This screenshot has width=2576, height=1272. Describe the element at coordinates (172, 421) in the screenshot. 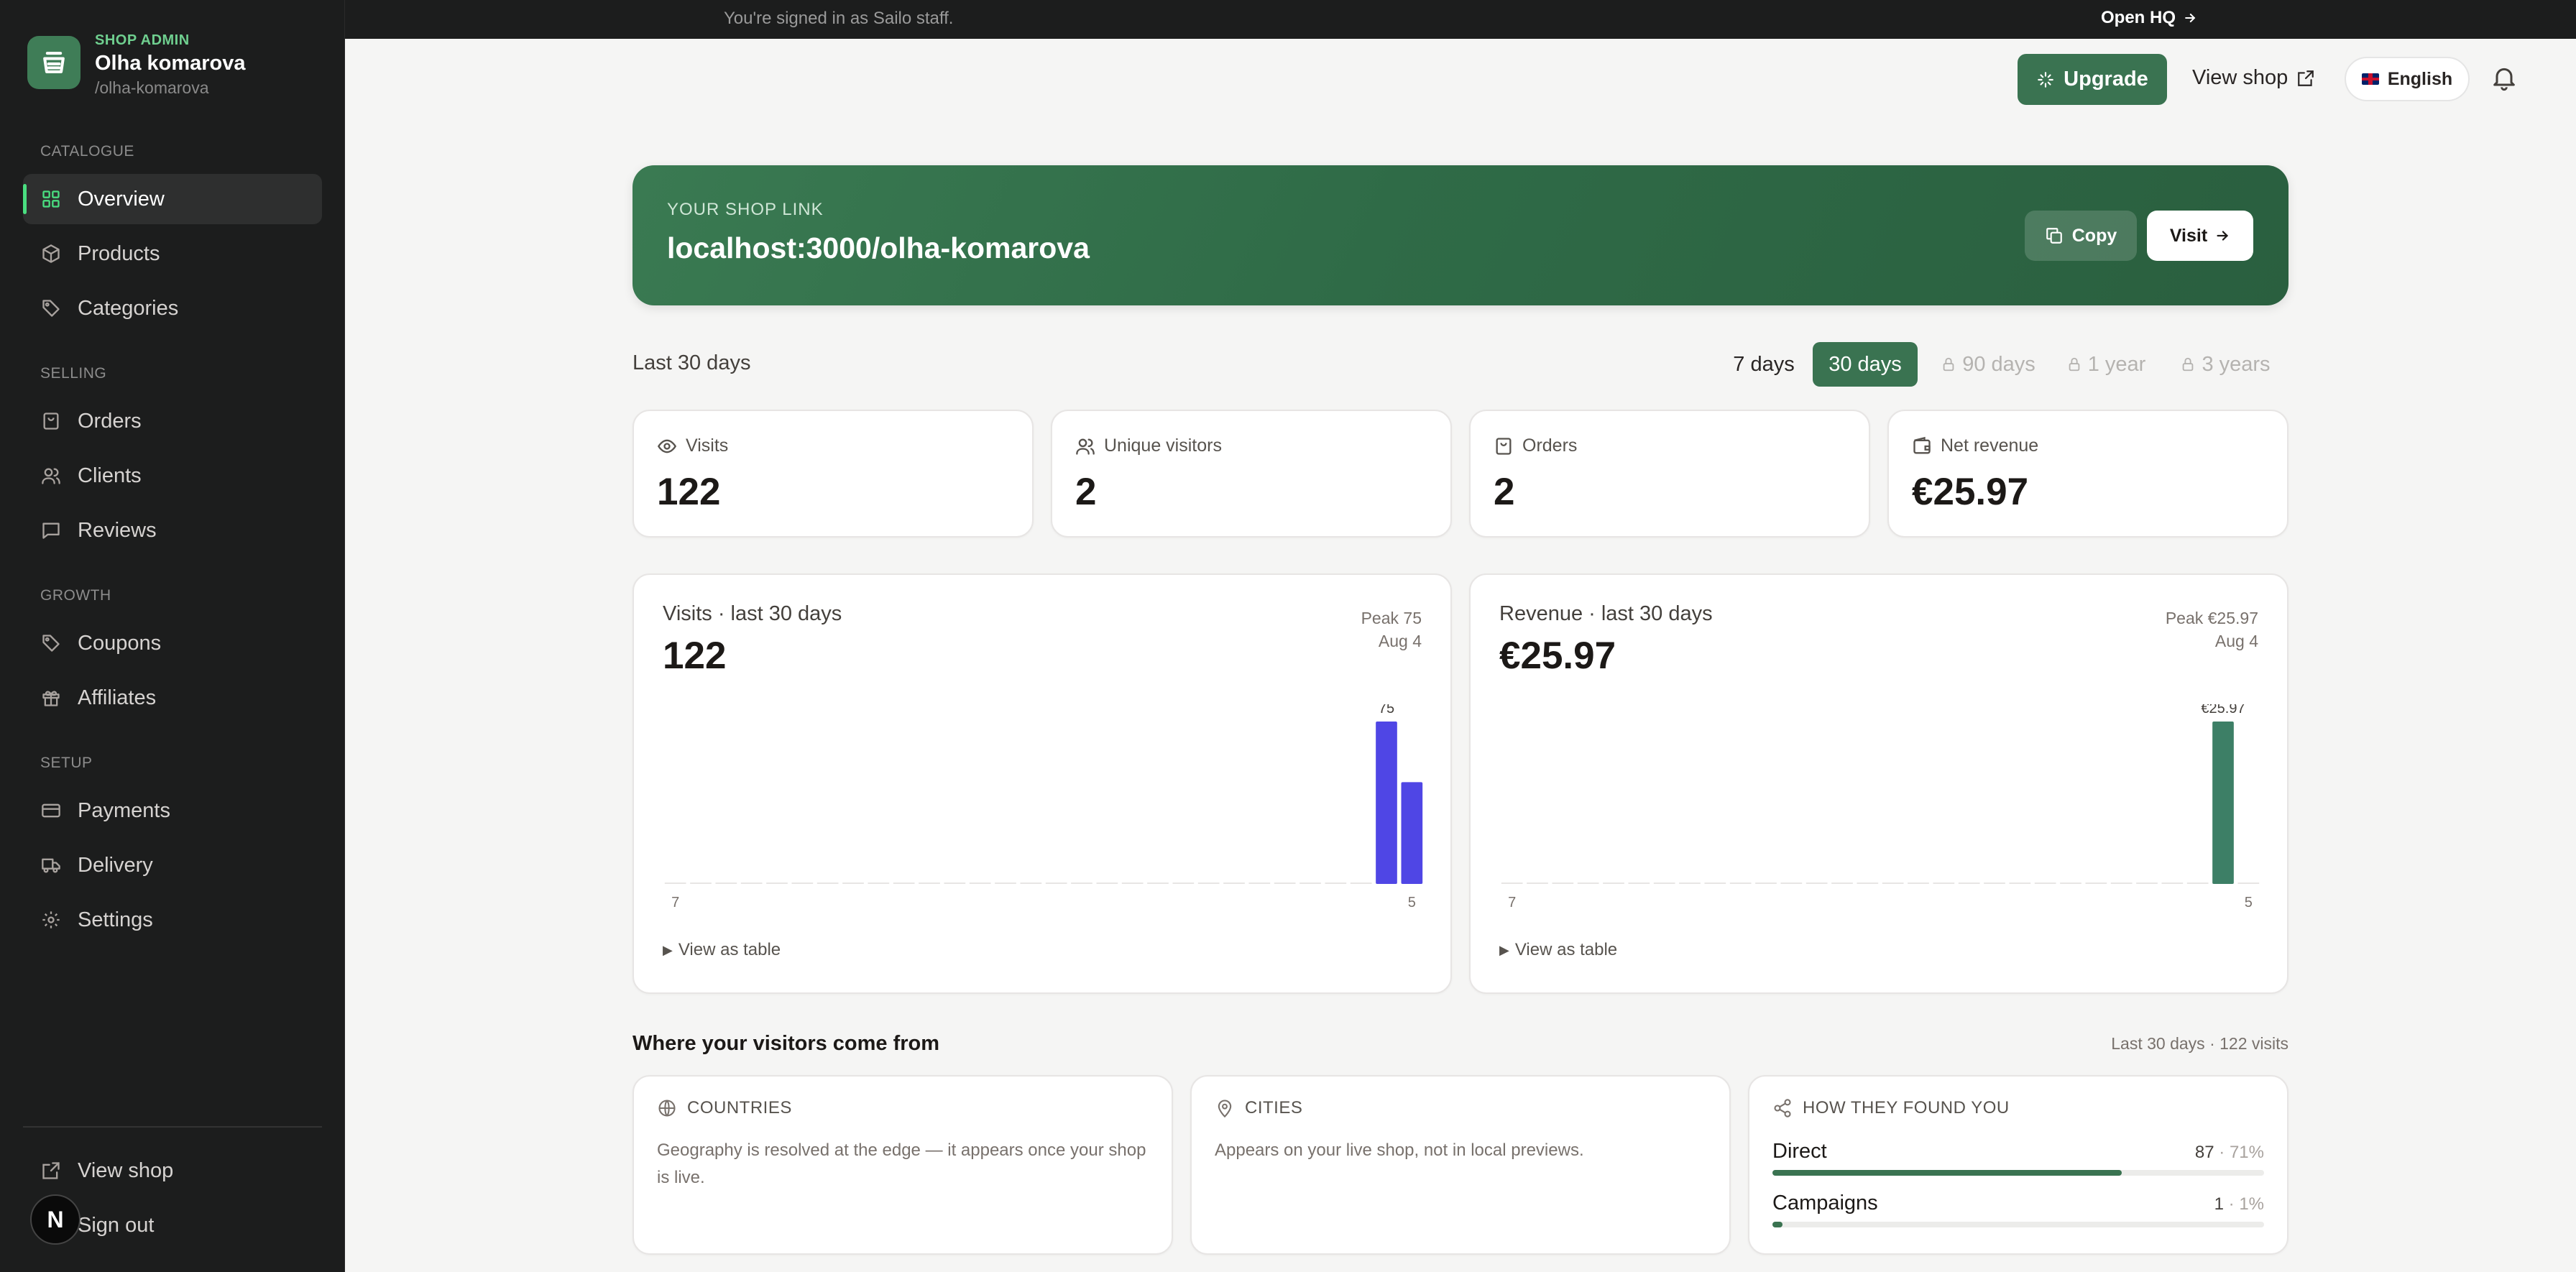

I see `sidebar-item-orders: Orders` at that location.